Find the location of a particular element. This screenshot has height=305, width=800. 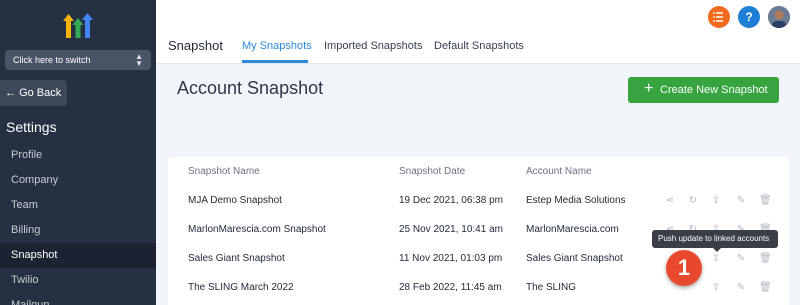

account-name: The SLING is located at coordinates (551, 287).